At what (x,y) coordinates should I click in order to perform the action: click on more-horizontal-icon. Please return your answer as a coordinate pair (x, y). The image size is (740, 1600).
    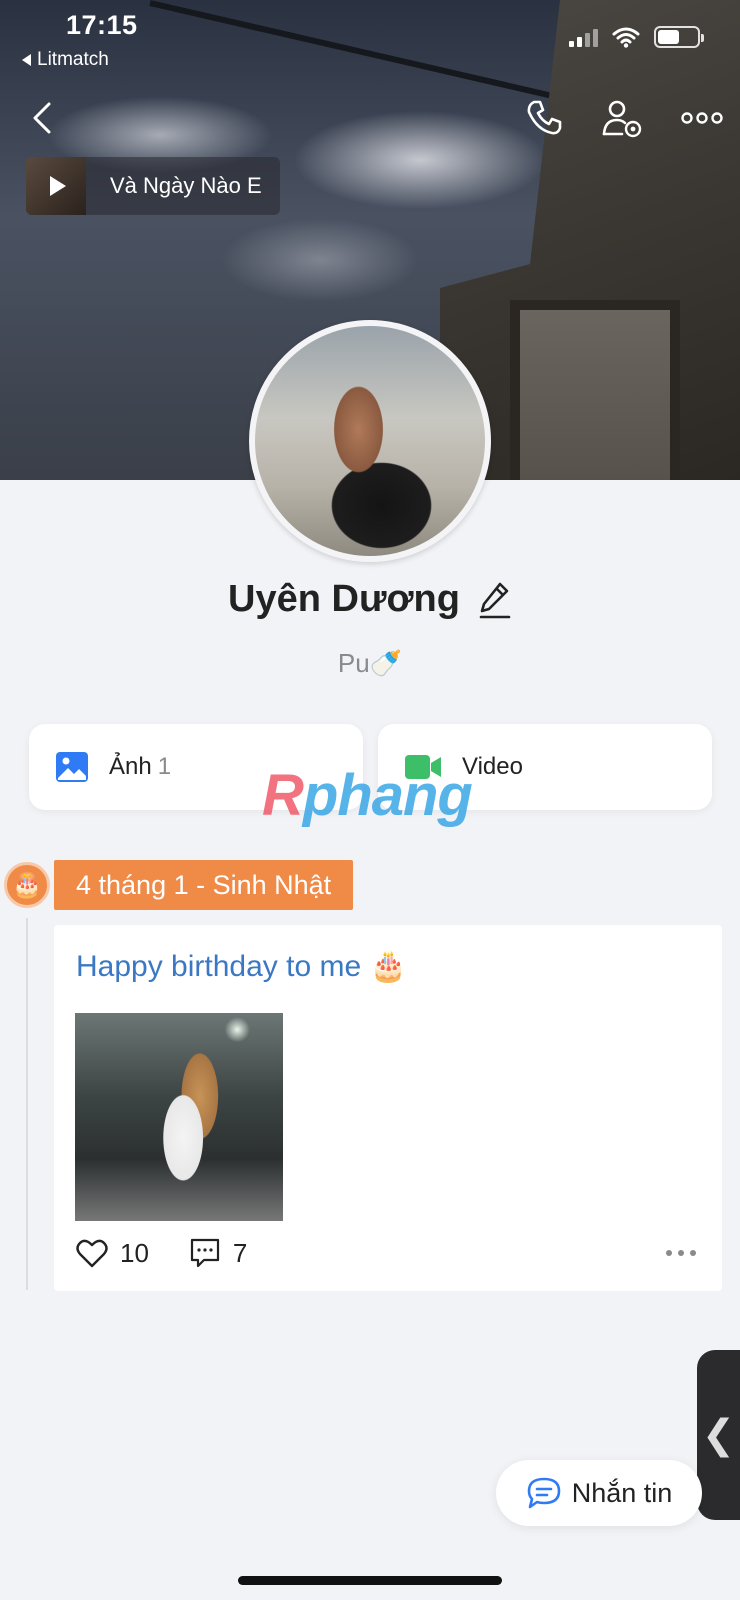
    Looking at the image, I should click on (702, 118).